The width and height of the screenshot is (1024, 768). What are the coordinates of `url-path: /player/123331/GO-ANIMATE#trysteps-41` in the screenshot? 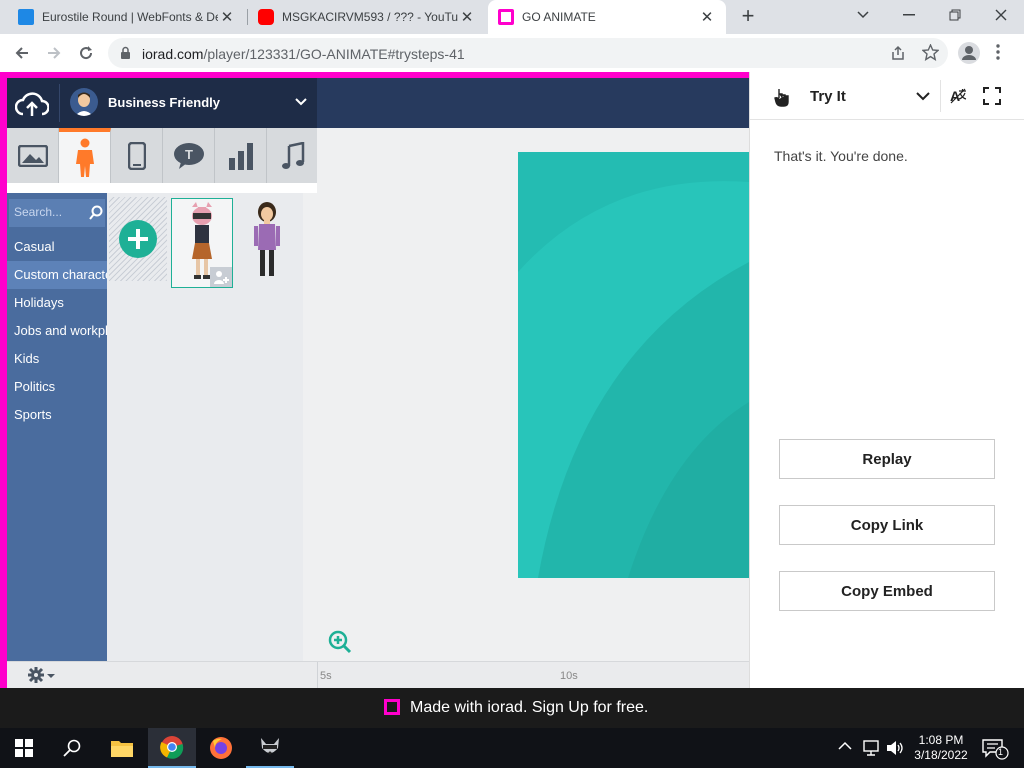 It's located at (334, 54).